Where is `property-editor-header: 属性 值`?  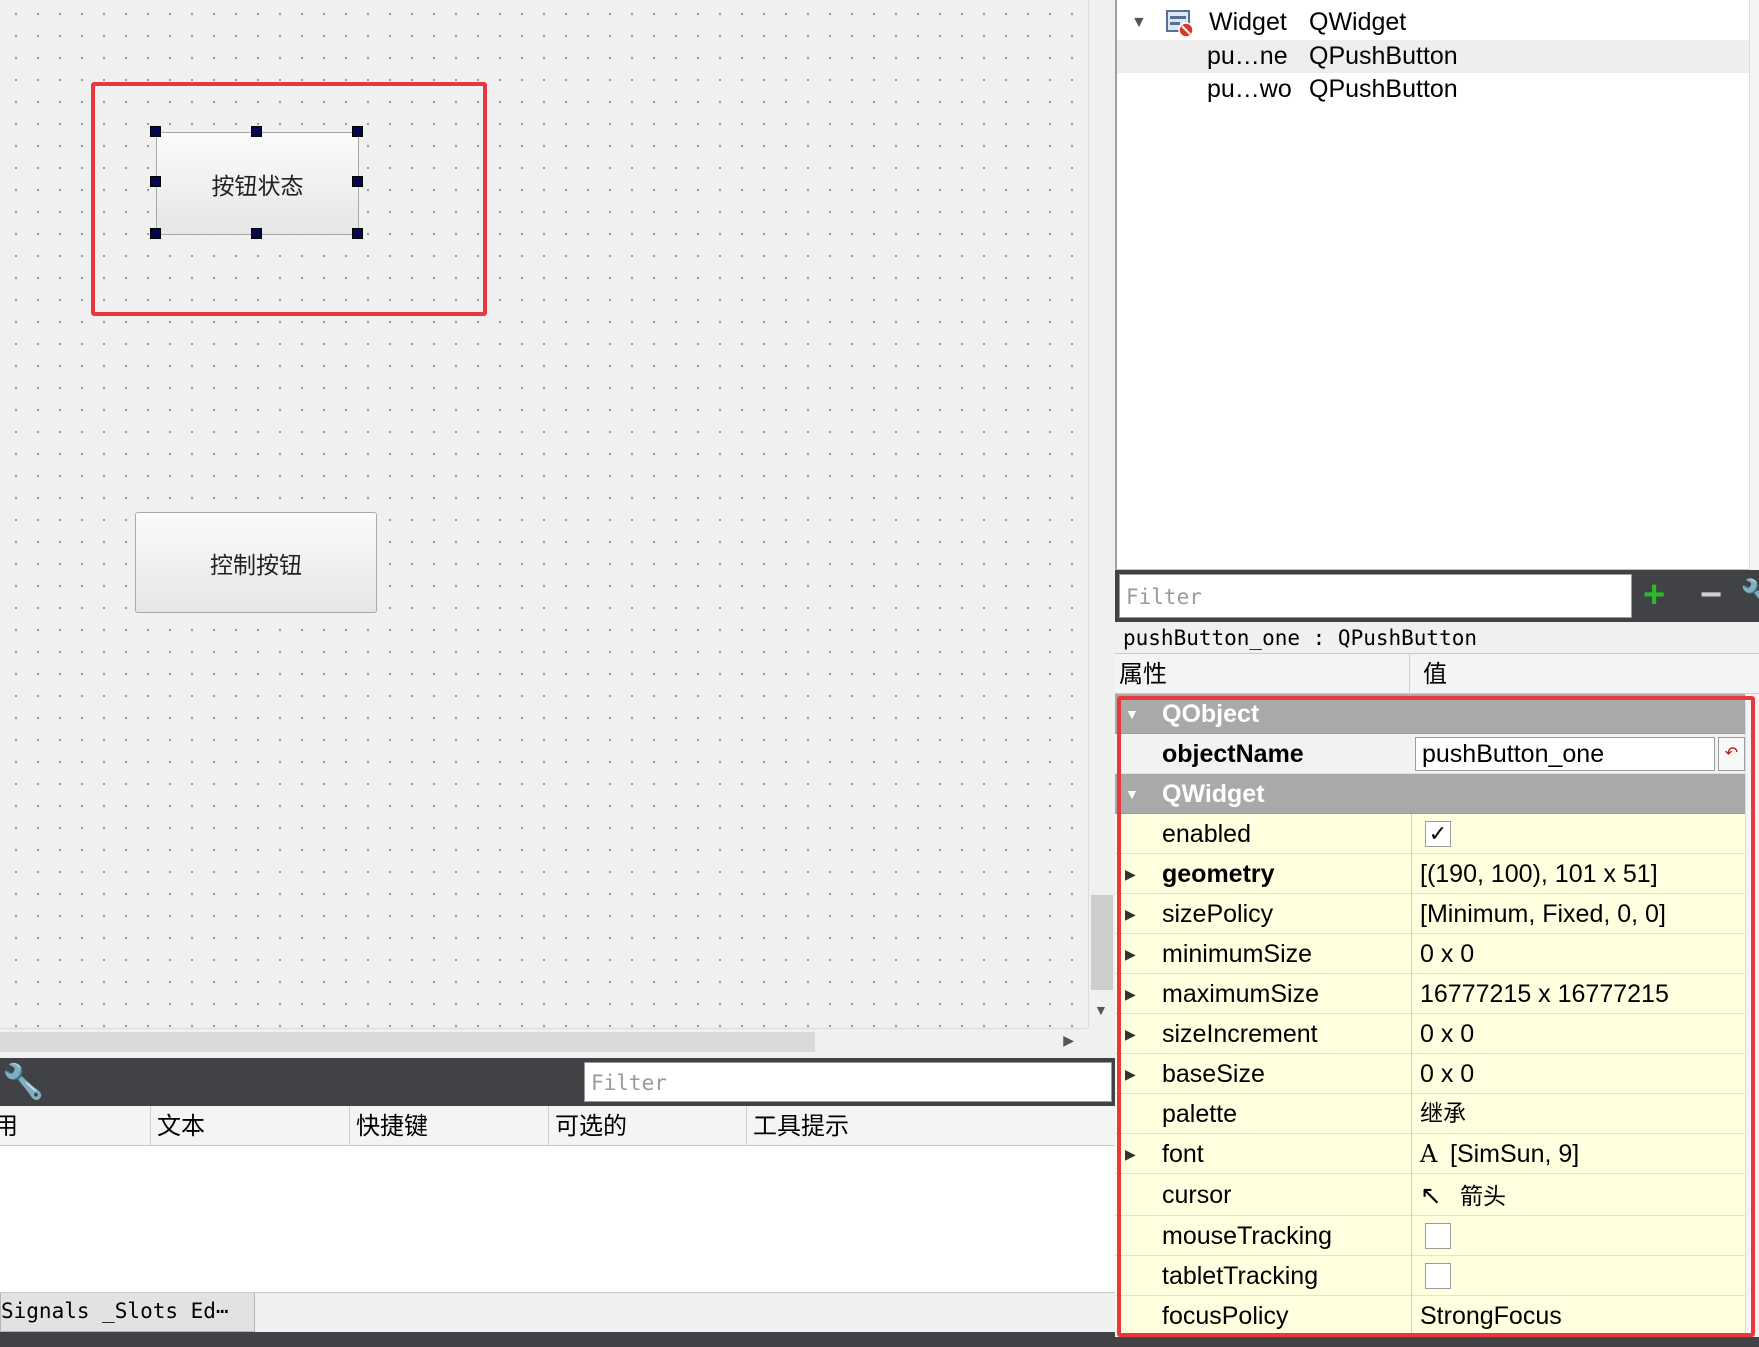 property-editor-header: 属性 值 is located at coordinates (1437, 674).